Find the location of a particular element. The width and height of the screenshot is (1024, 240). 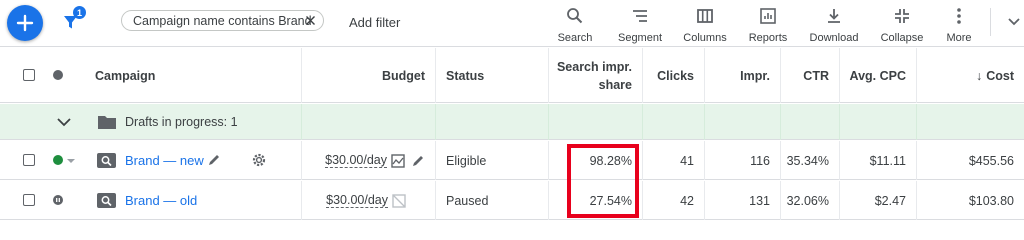

toolbar-divider is located at coordinates (990, 22).